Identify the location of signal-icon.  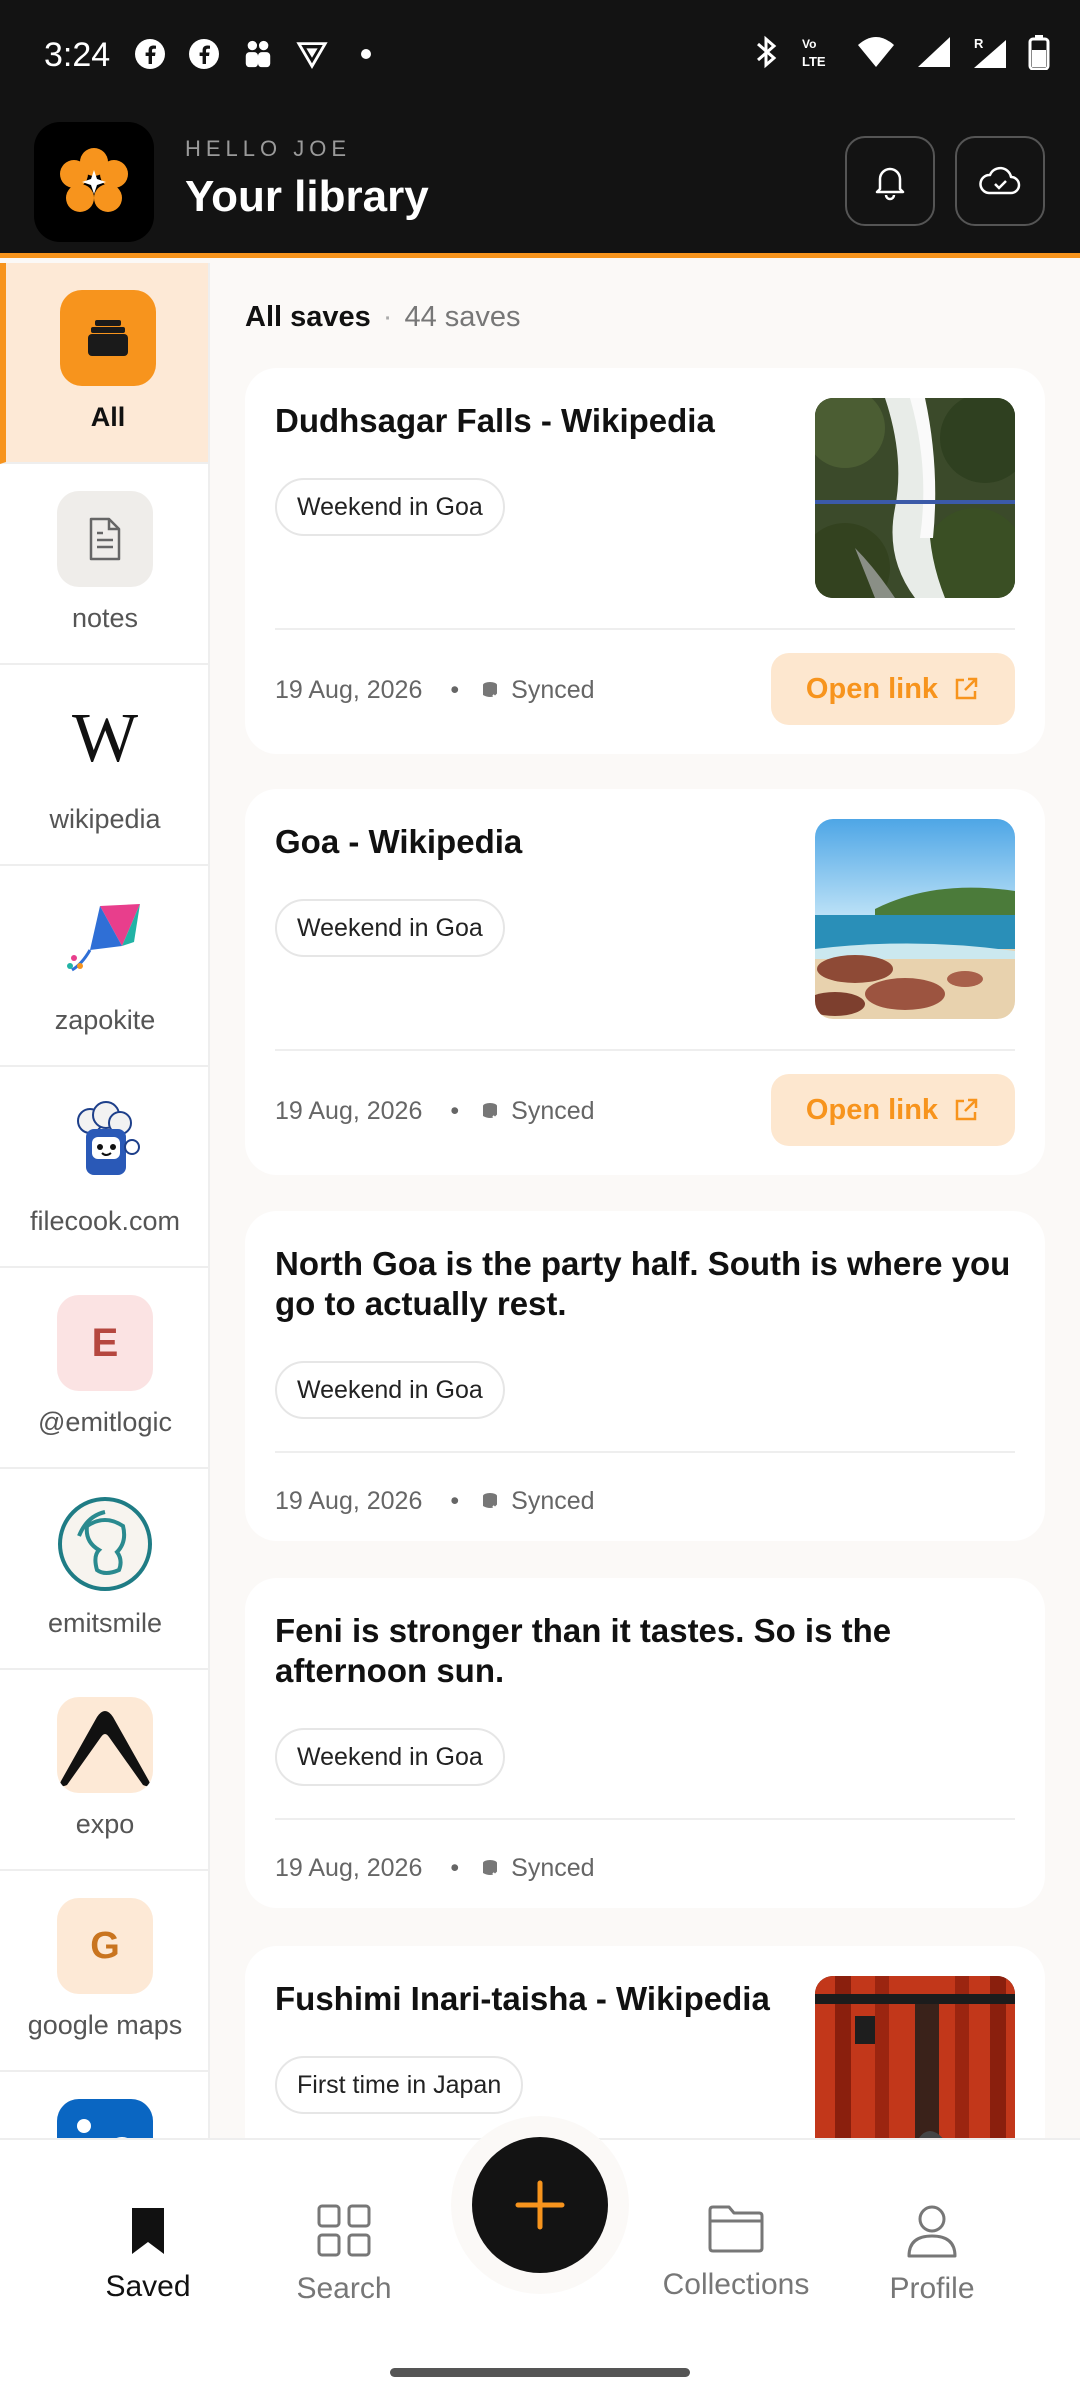
(934, 54).